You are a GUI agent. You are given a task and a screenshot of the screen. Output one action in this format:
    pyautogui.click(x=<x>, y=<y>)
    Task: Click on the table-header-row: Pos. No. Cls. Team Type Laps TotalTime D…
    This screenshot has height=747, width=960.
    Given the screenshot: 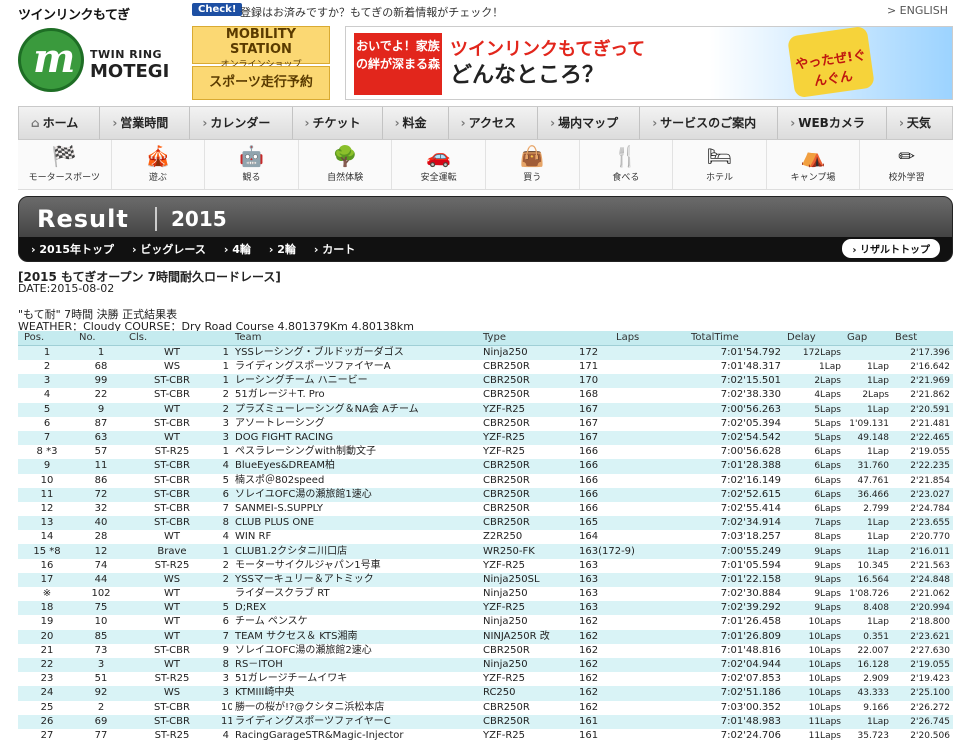 What is the action you would take?
    pyautogui.click(x=485, y=338)
    